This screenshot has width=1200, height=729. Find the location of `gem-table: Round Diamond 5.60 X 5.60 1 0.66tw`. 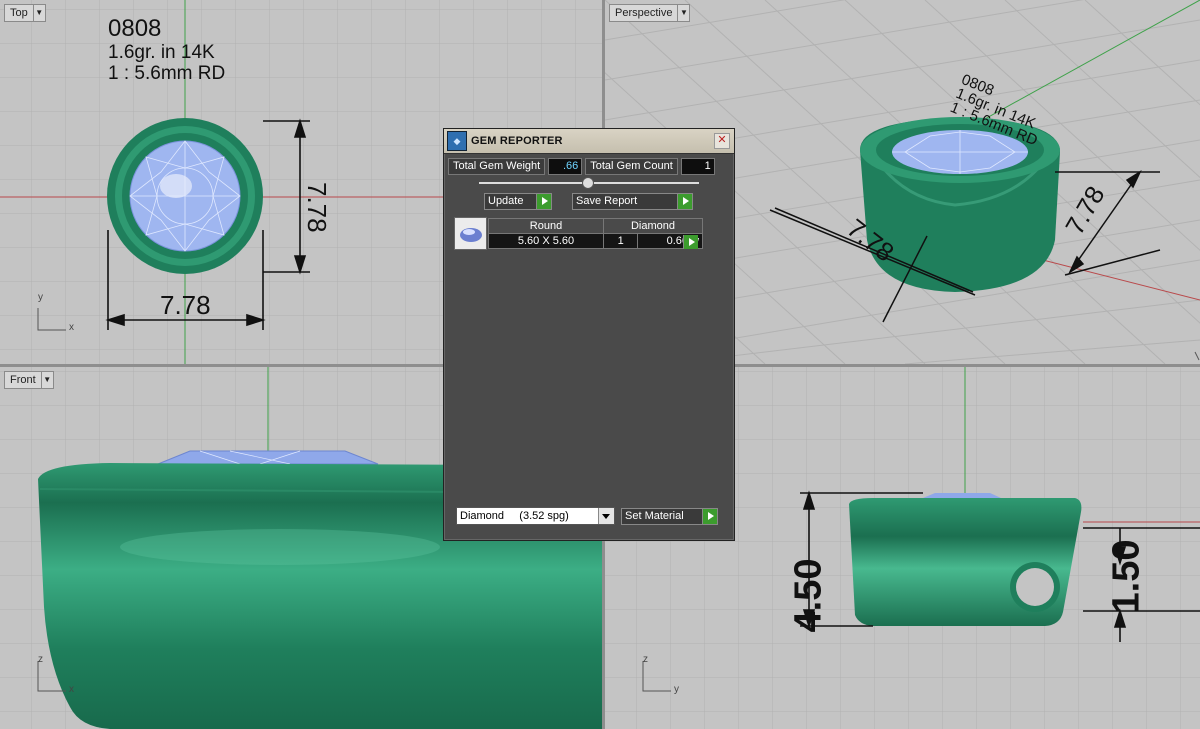

gem-table: Round Diamond 5.60 X 5.60 1 0.66tw is located at coordinates (595, 233).